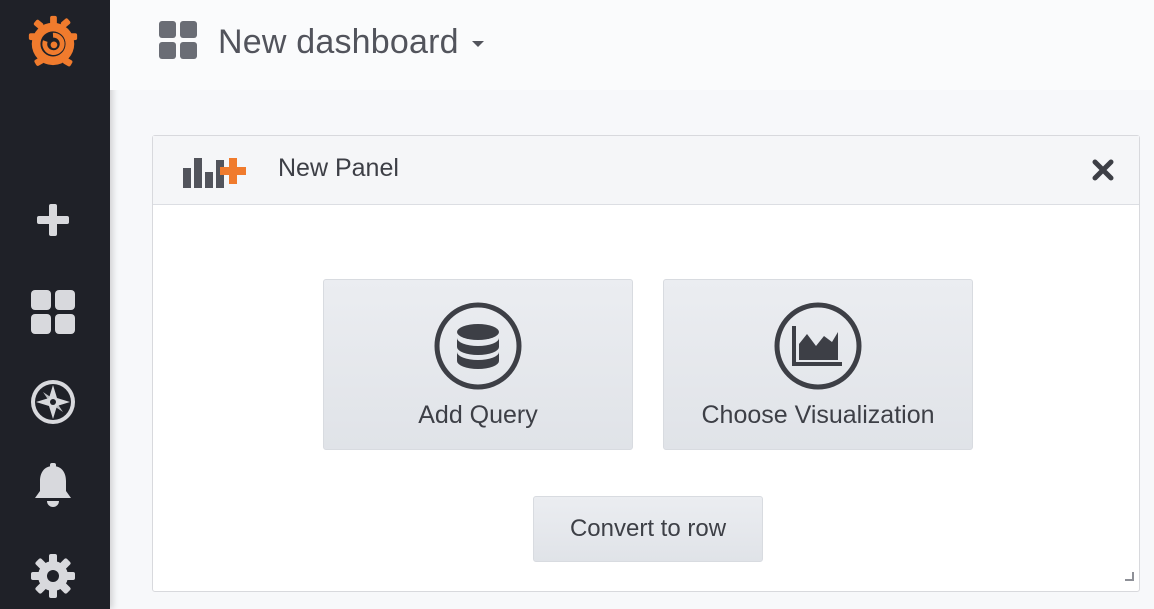 This screenshot has width=1154, height=609. Describe the element at coordinates (818, 415) in the screenshot. I see `choose-visualization-label: Choose Visualization` at that location.